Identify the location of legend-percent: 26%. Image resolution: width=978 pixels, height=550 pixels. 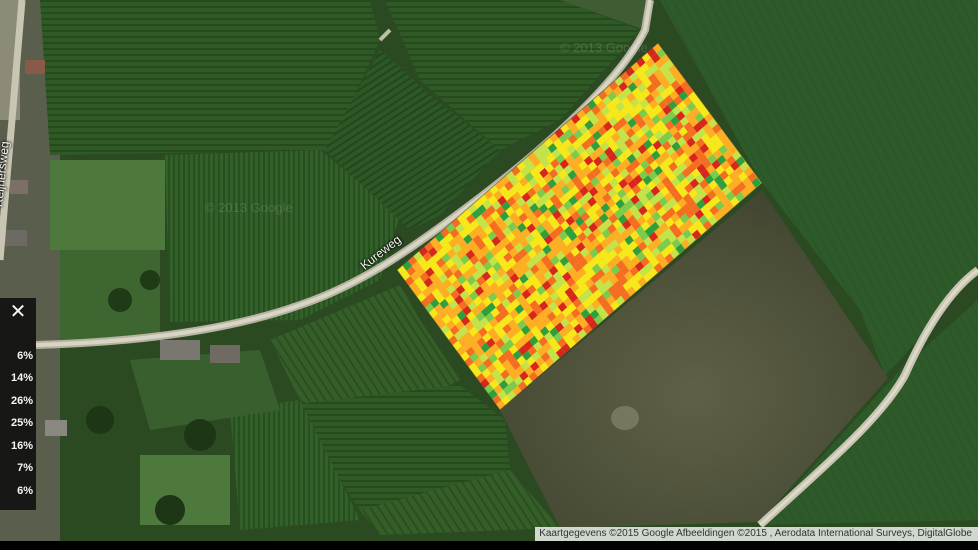
(21, 401).